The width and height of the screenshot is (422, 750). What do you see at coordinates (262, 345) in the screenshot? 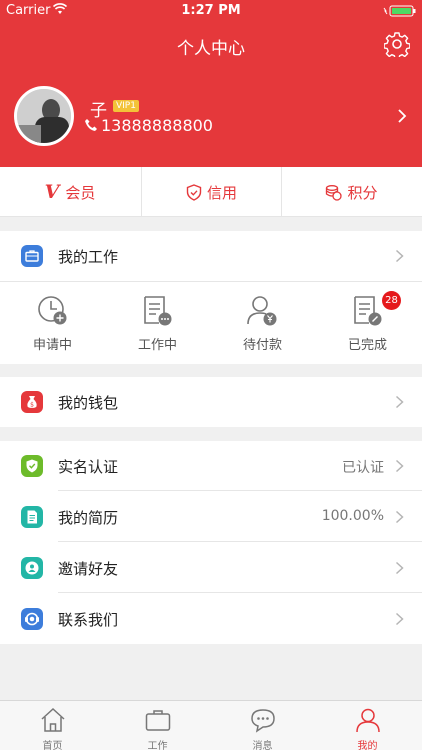
I see `work-pending-payment-label: 待付款` at bounding box center [262, 345].